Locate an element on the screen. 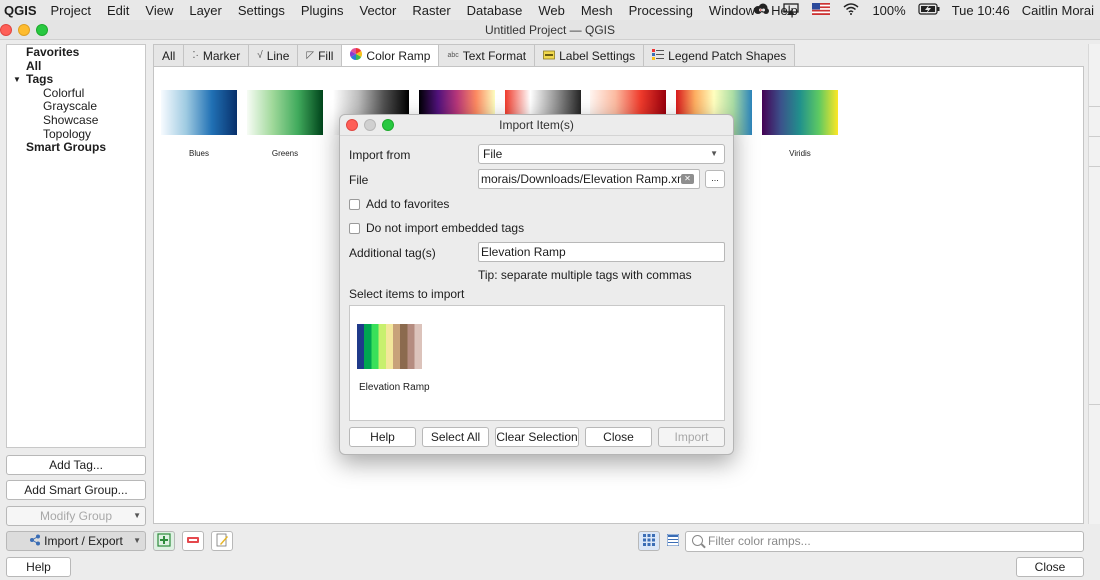  window-title-bar: Untitled Project — QGIS is located at coordinates (550, 30).